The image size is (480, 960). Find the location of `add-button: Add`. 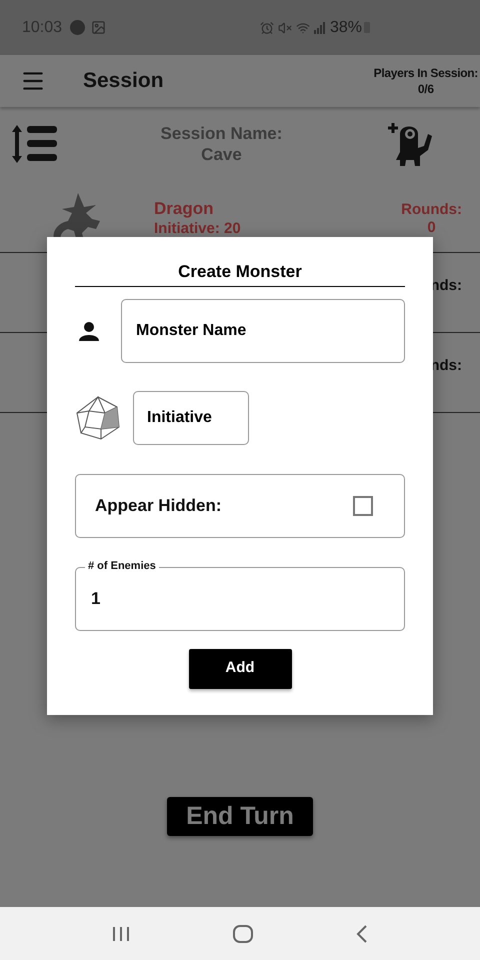

add-button: Add is located at coordinates (240, 668).